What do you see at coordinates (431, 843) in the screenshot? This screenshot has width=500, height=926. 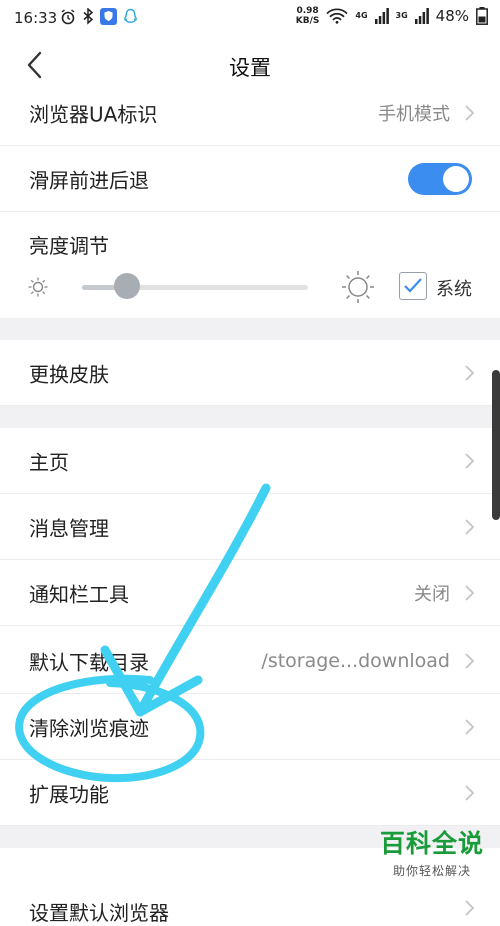 I see `watermark-main: 百科全说` at bounding box center [431, 843].